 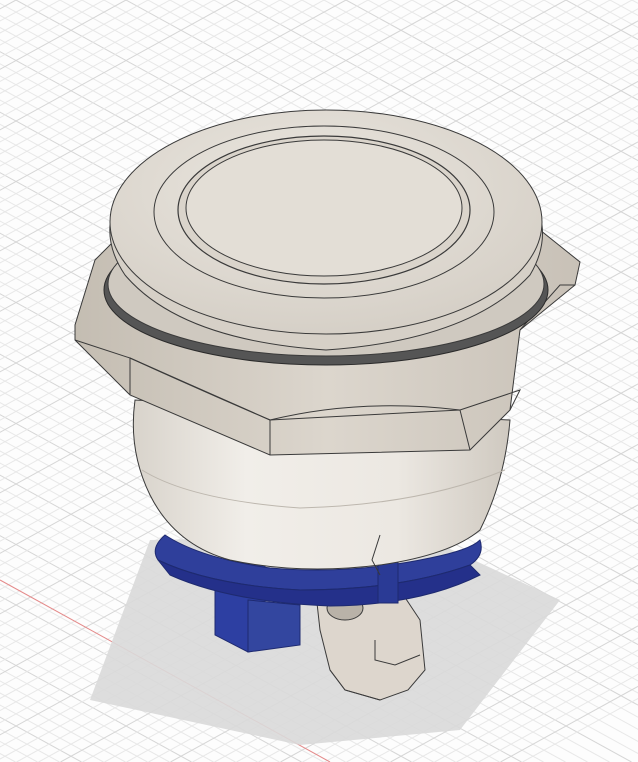 I want to click on cap-face, so click(x=324, y=208).